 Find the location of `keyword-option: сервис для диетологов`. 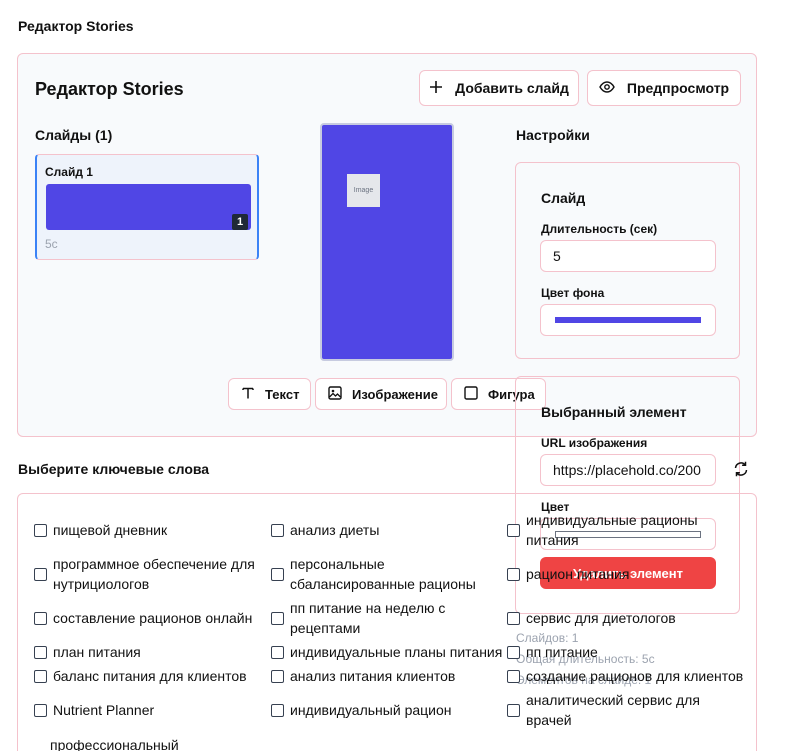

keyword-option: сервис для диетологов is located at coordinates (607, 618).